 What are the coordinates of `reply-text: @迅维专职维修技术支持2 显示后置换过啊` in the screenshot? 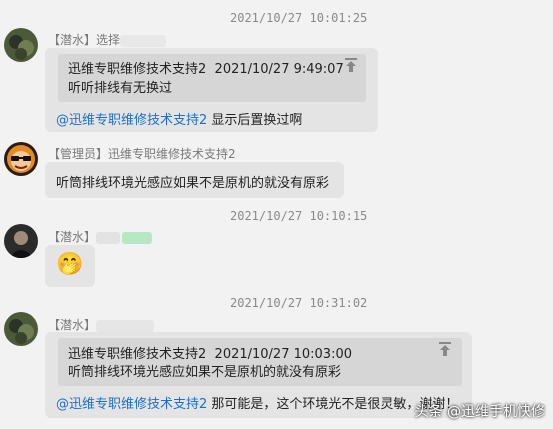 It's located at (179, 120).